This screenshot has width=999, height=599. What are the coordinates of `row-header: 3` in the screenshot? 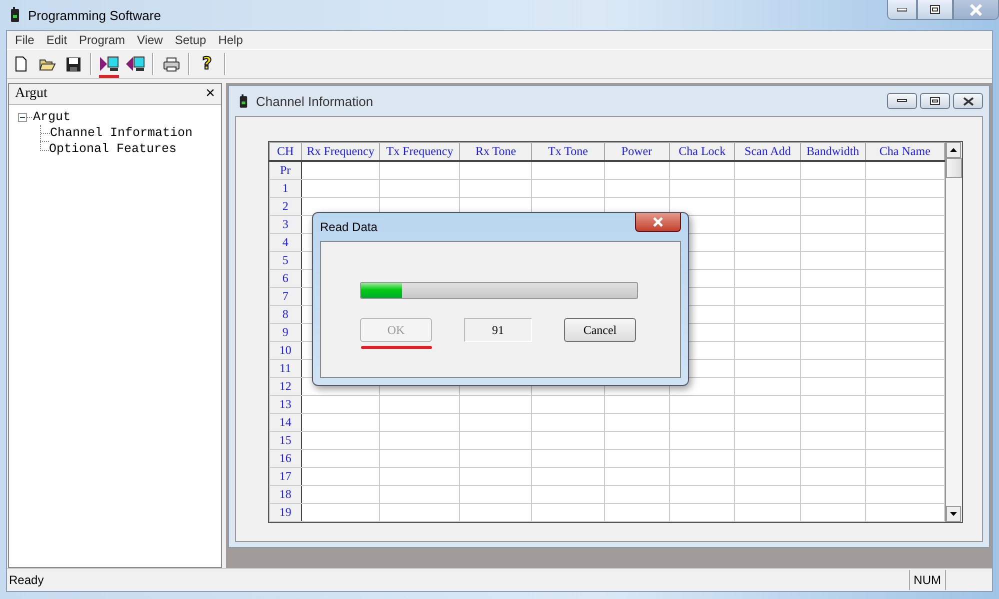 It's located at (286, 225).